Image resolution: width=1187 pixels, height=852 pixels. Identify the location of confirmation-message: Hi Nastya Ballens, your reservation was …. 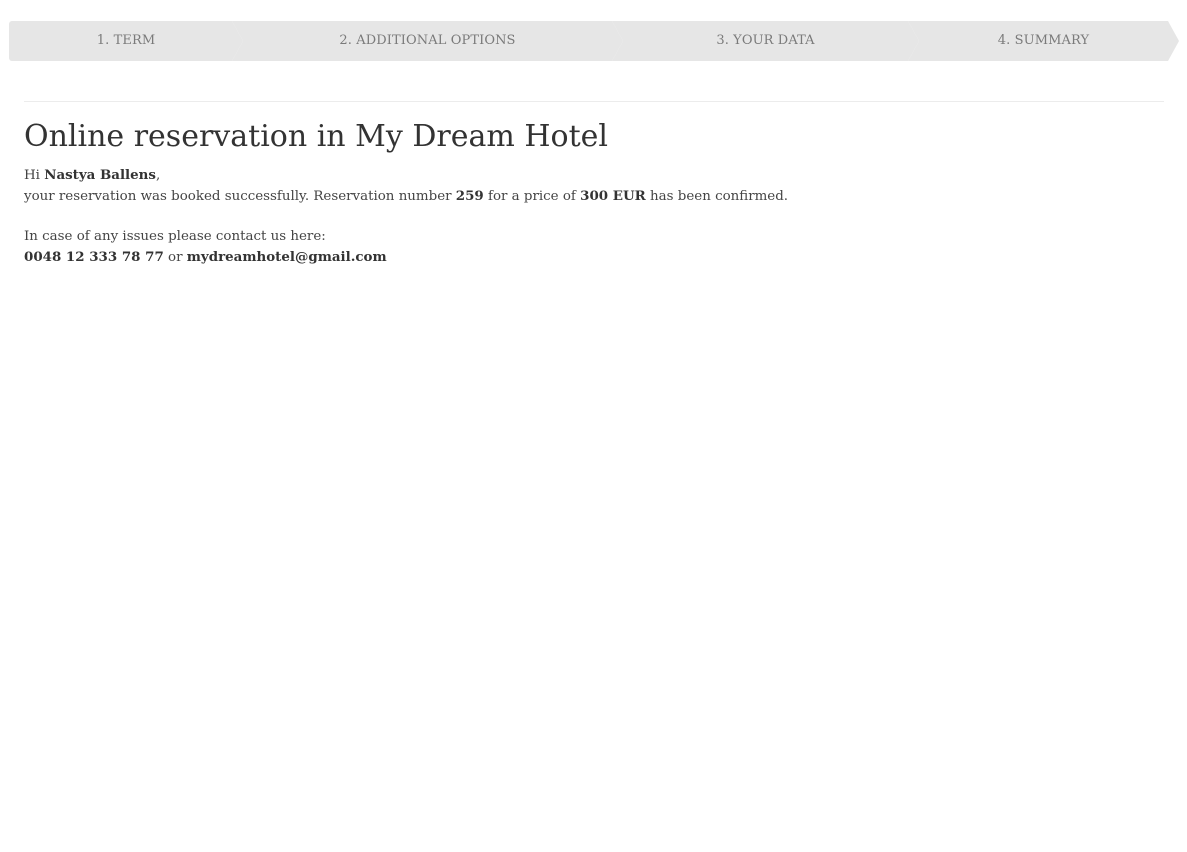
(406, 216).